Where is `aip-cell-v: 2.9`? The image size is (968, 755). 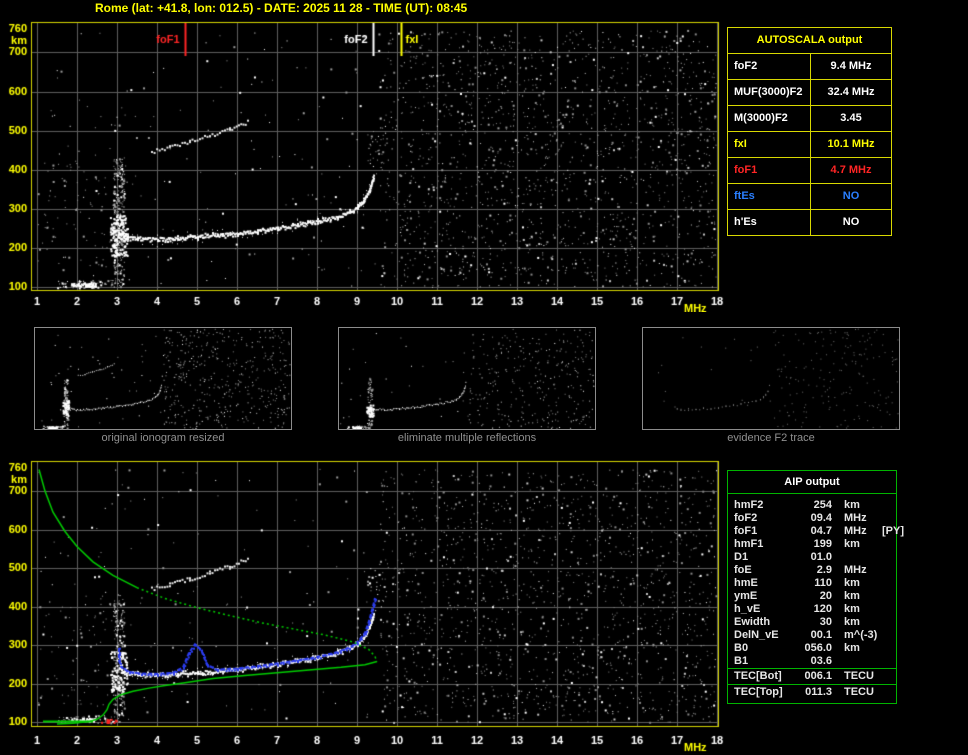 aip-cell-v: 2.9 is located at coordinates (824, 570).